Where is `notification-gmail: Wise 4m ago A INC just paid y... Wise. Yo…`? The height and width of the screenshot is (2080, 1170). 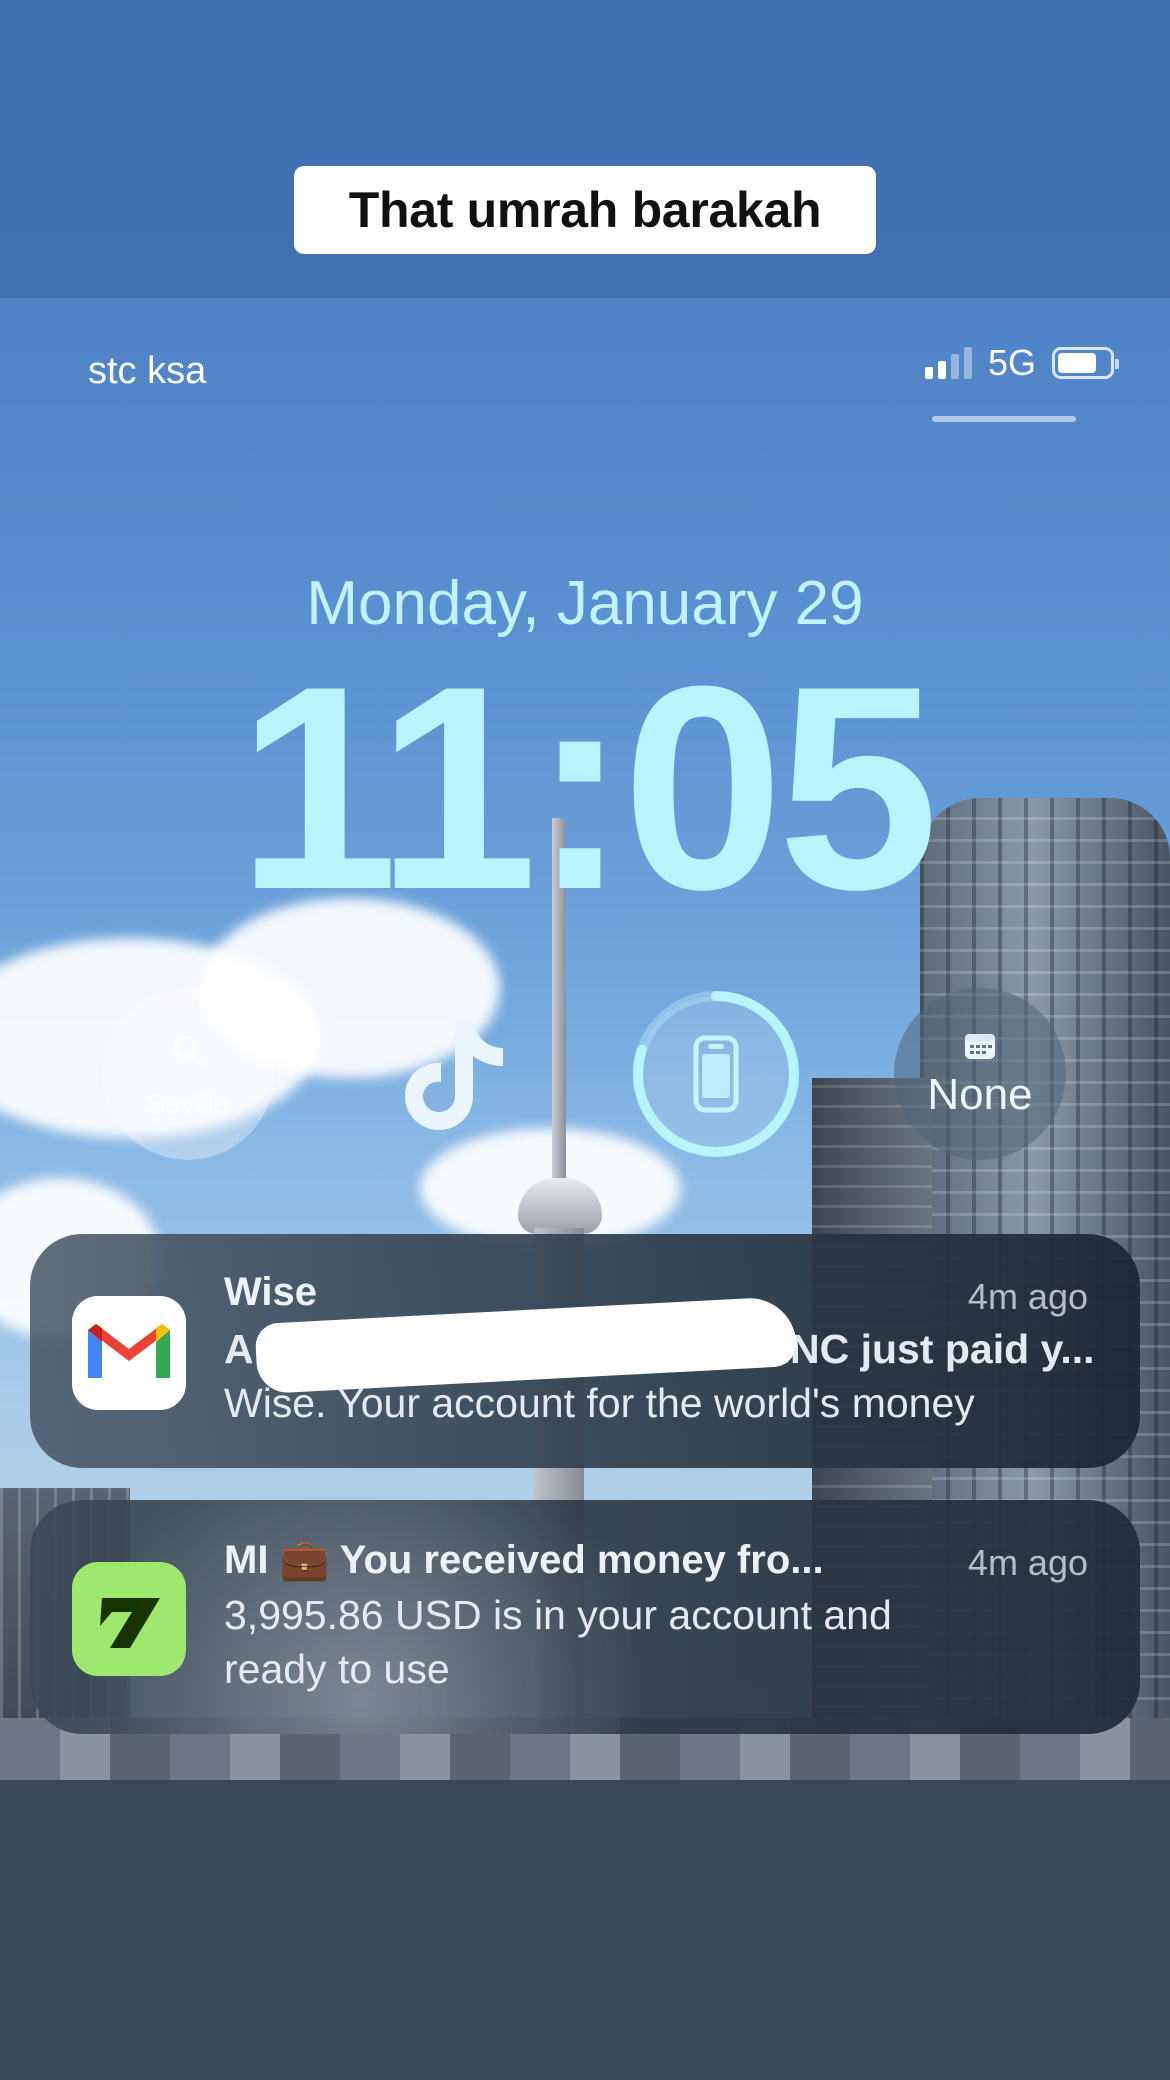 notification-gmail: Wise 4m ago A INC just paid y... Wise. Yo… is located at coordinates (585, 1351).